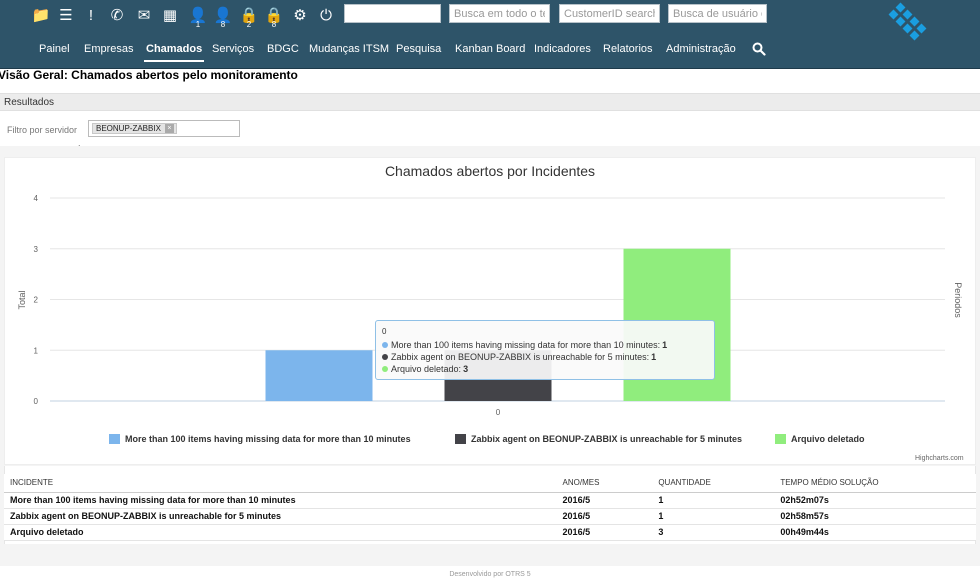 This screenshot has width=980, height=582. I want to click on table-cell: 00h49m44s, so click(875, 532).